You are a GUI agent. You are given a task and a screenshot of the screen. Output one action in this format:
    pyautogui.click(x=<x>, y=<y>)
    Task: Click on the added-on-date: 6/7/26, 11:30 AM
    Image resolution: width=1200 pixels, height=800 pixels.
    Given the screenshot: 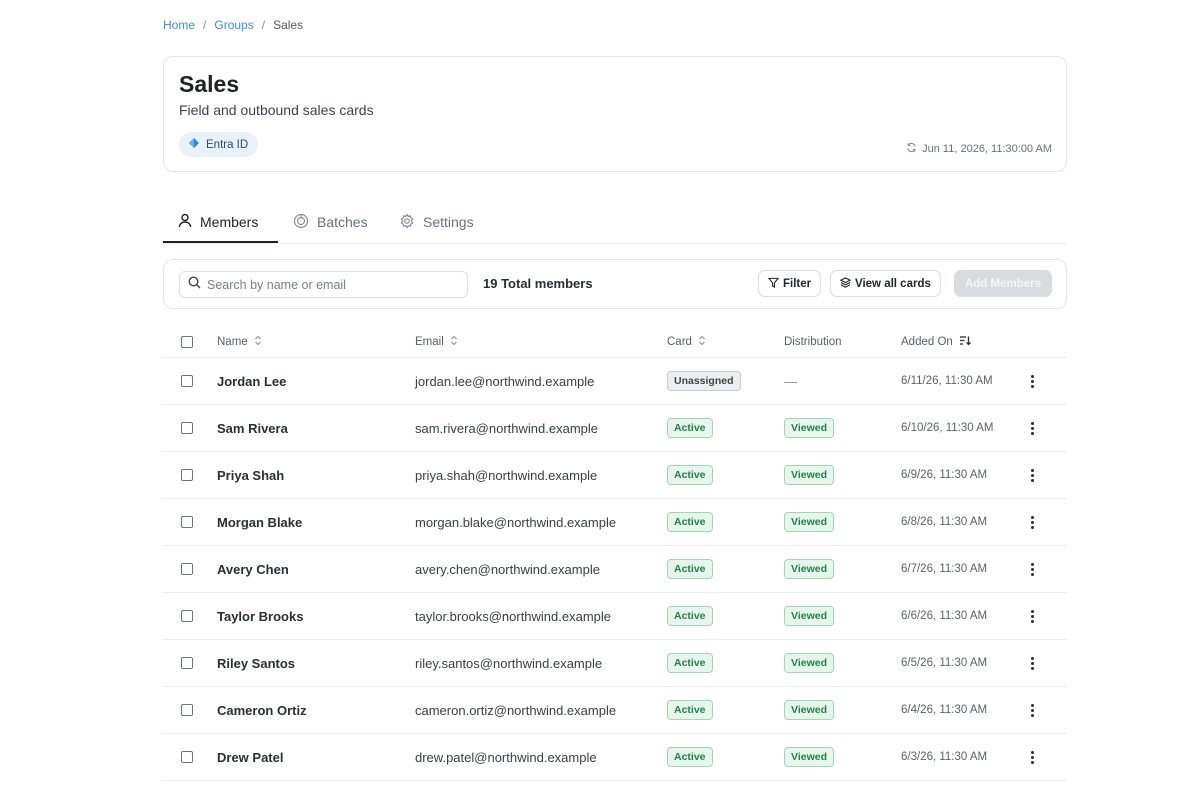 What is the action you would take?
    pyautogui.click(x=944, y=569)
    